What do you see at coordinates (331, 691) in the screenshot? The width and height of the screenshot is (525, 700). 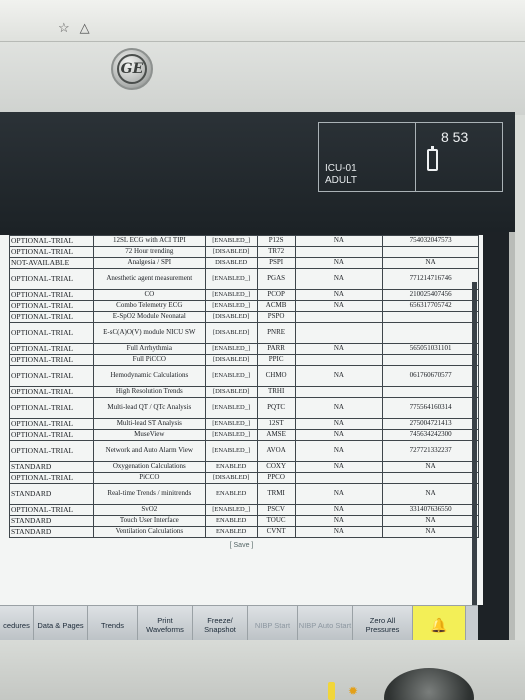 I see `yellow-tab` at bounding box center [331, 691].